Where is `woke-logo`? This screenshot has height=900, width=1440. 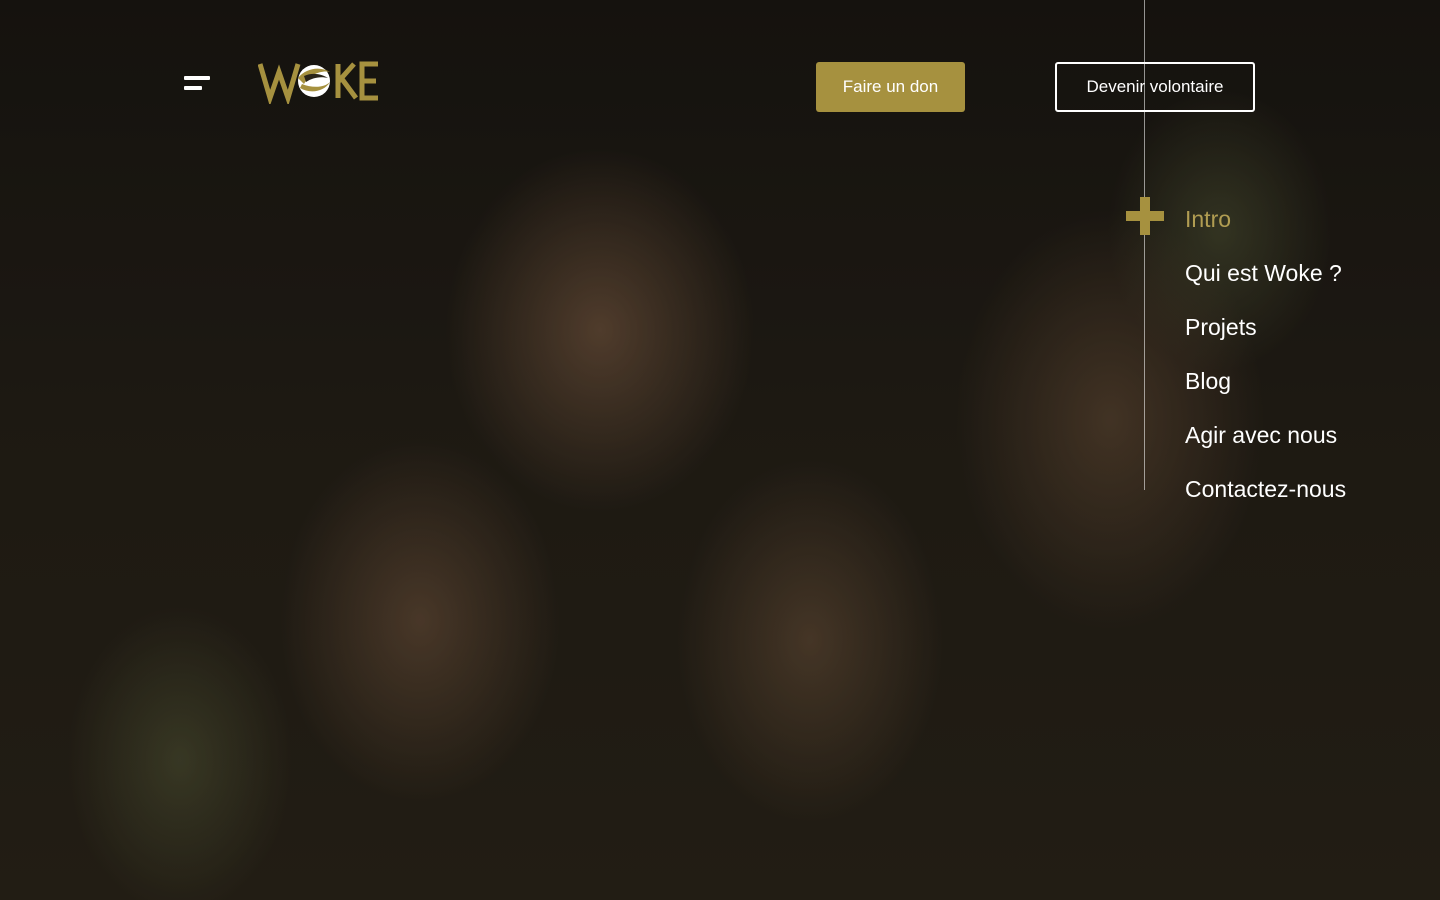
woke-logo is located at coordinates (319, 82).